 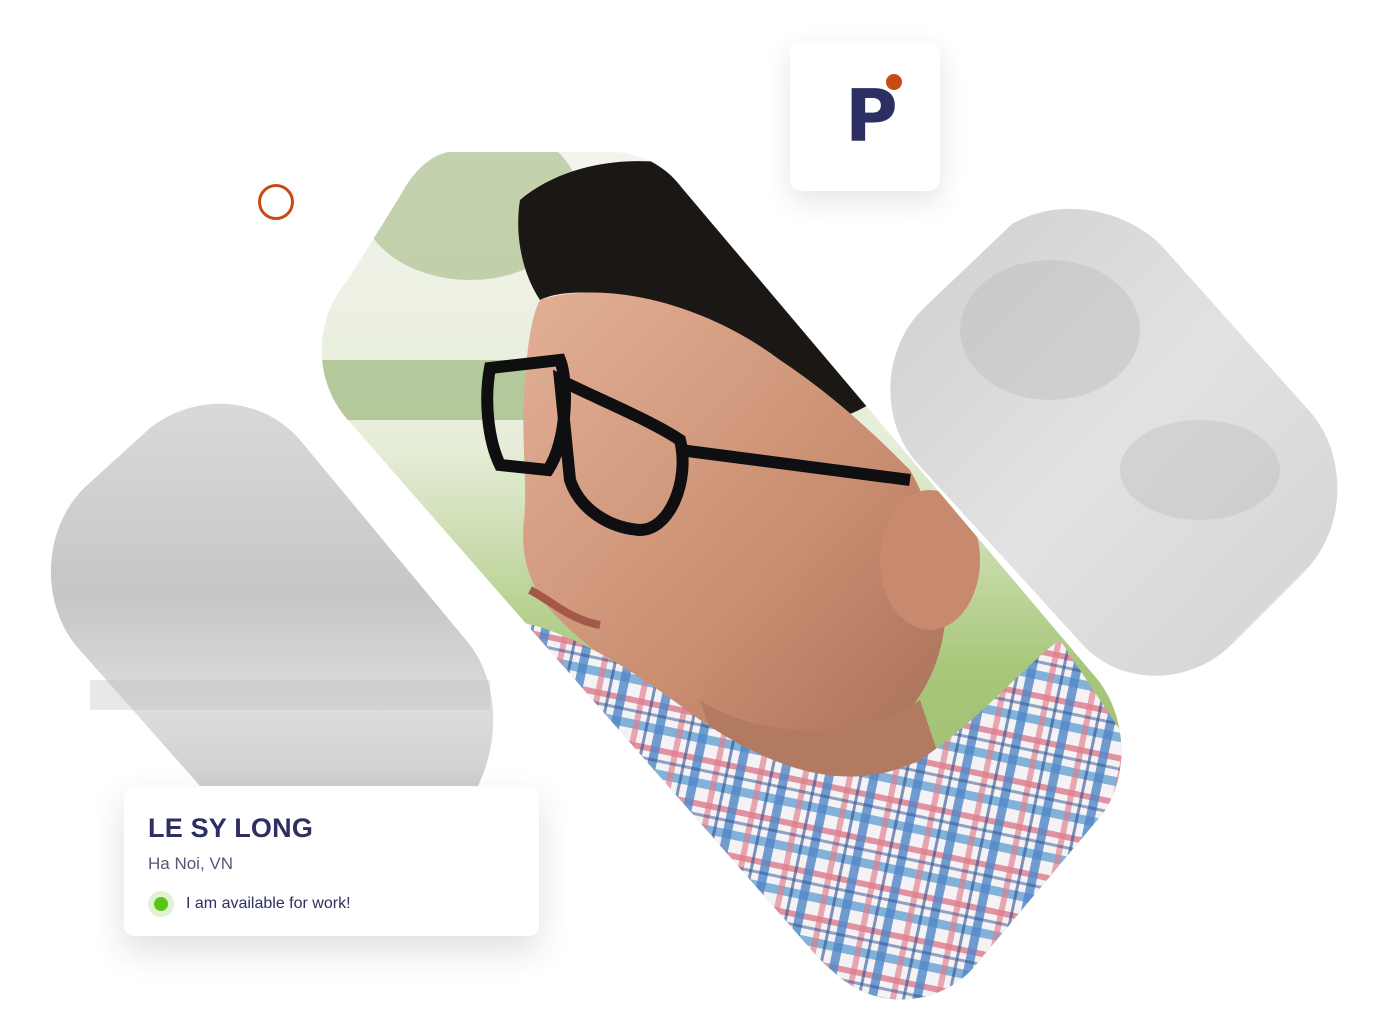 I want to click on profile-location: Ha Noi, VN, so click(x=191, y=863).